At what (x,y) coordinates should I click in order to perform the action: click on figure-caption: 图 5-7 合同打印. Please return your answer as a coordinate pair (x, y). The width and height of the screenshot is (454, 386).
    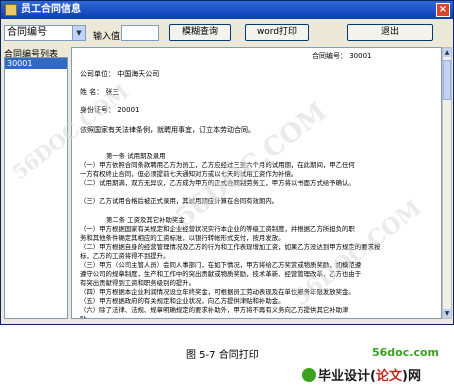
    Looking at the image, I should click on (222, 355).